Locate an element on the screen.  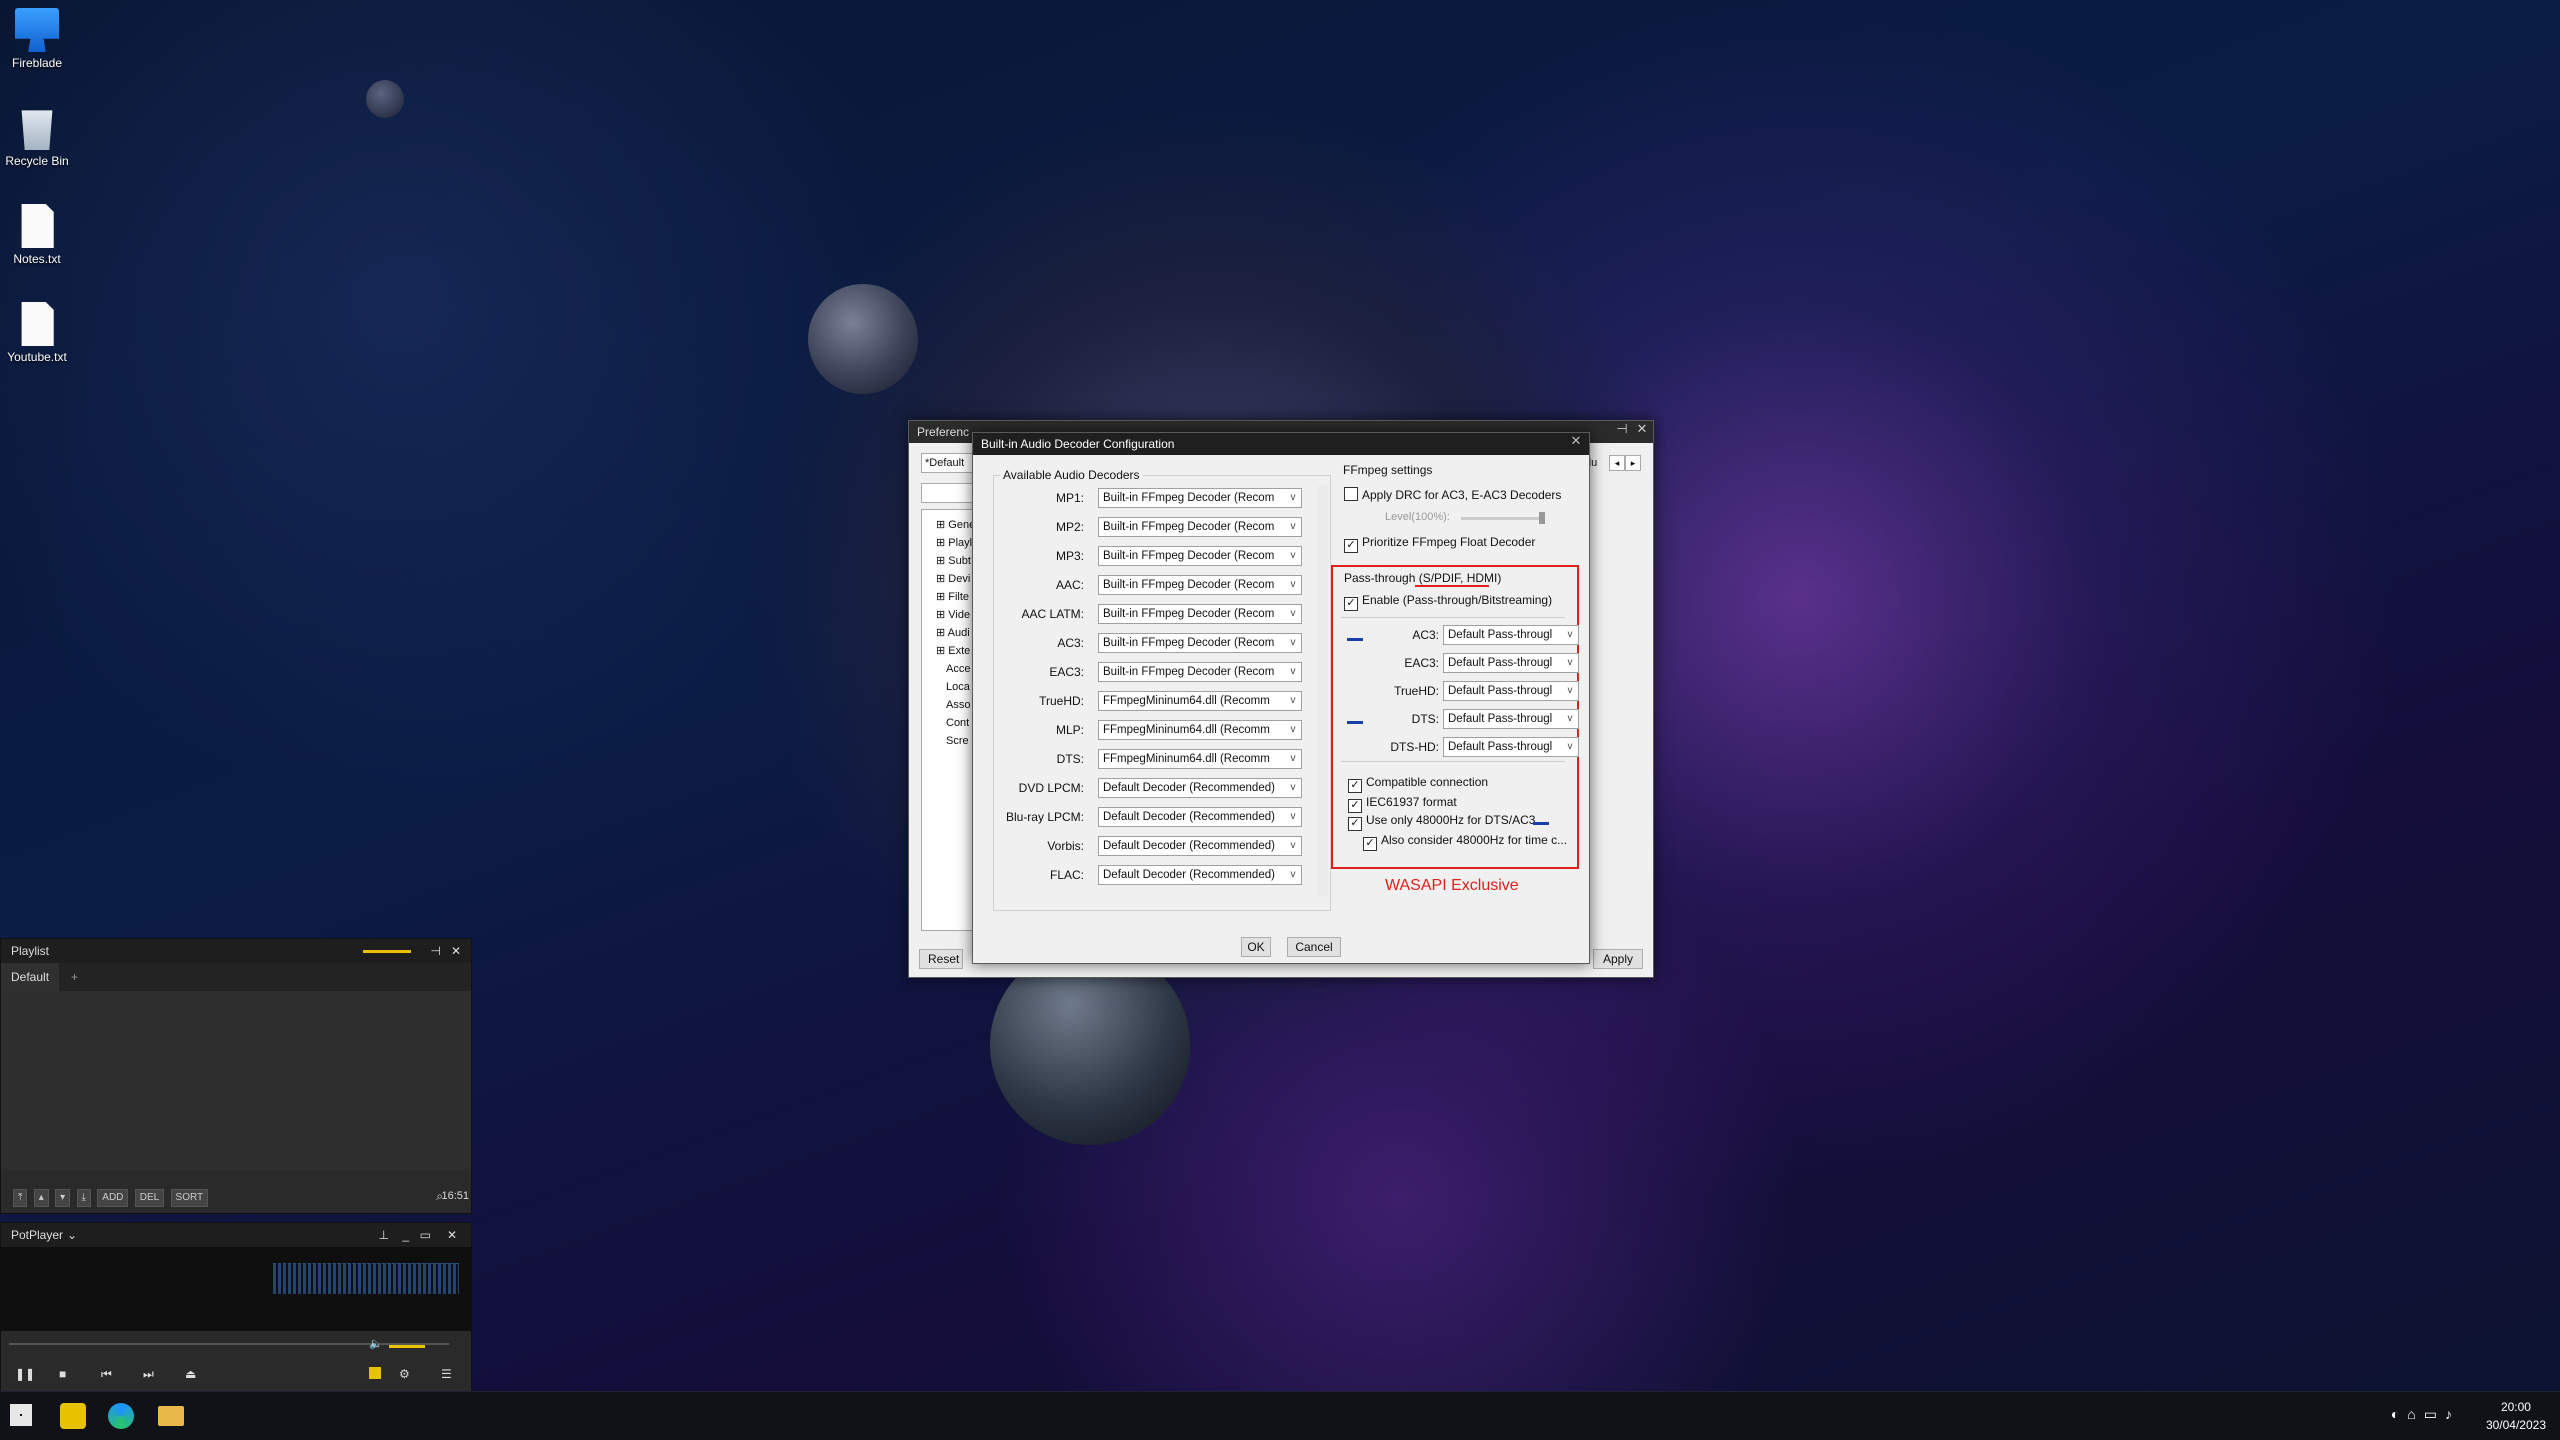
menu-icon: ☰ is located at coordinates (446, 1374).